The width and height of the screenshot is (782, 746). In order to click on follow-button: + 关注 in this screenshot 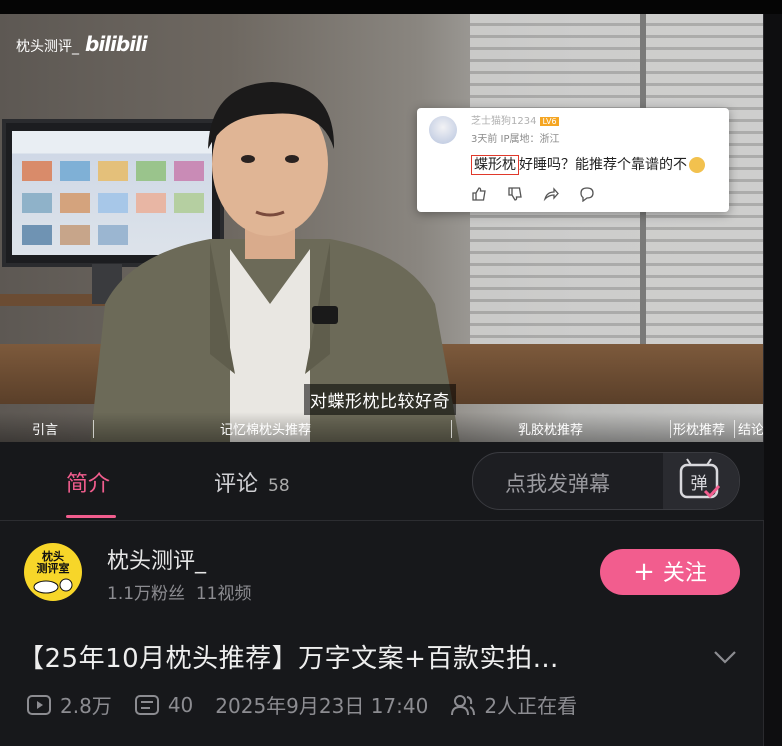, I will do `click(670, 572)`.